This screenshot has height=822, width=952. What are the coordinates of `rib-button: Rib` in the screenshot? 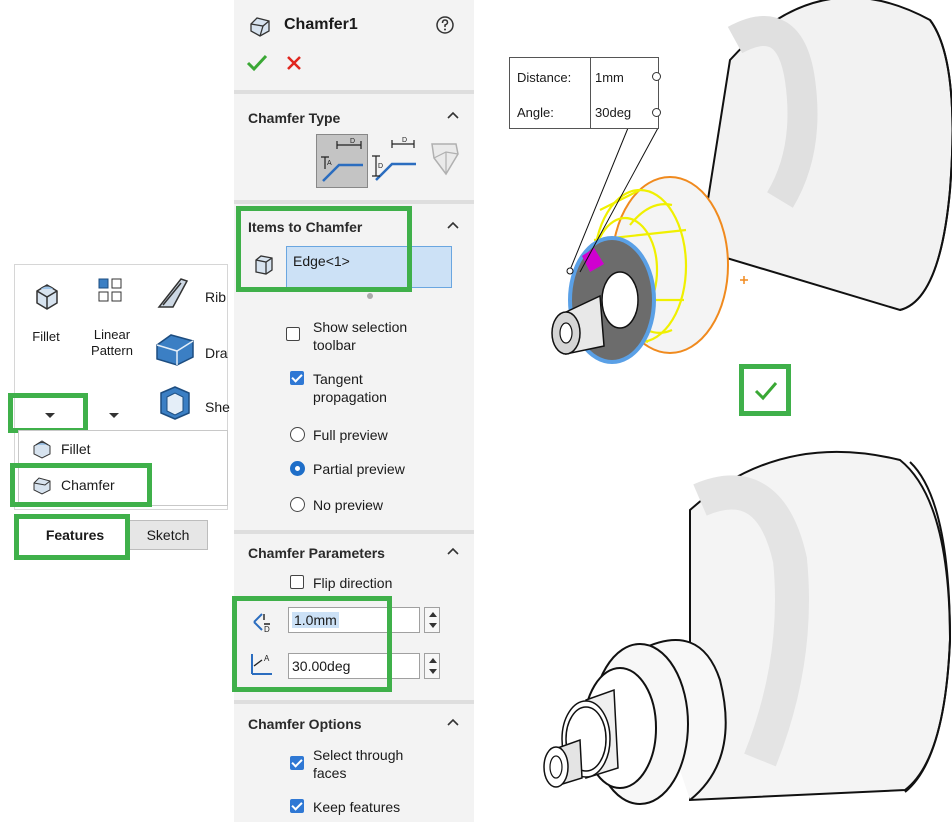 It's located at (192, 295).